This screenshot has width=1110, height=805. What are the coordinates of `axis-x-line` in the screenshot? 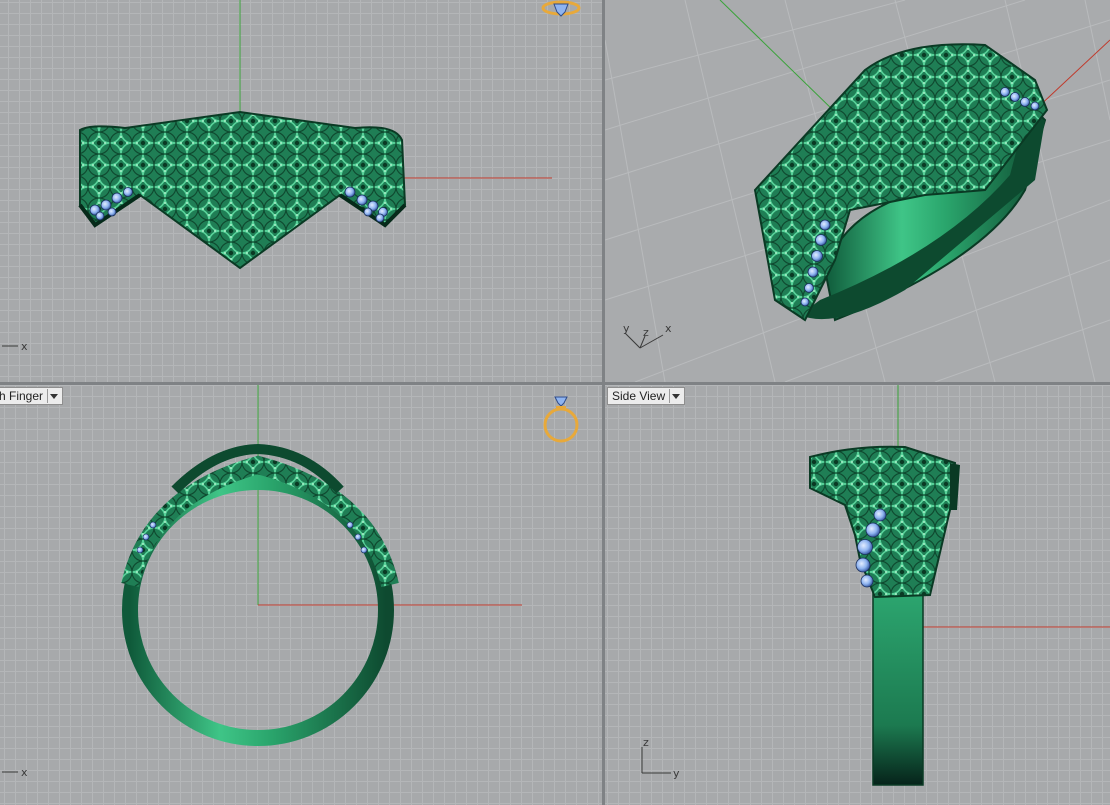 It's located at (1072, 75).